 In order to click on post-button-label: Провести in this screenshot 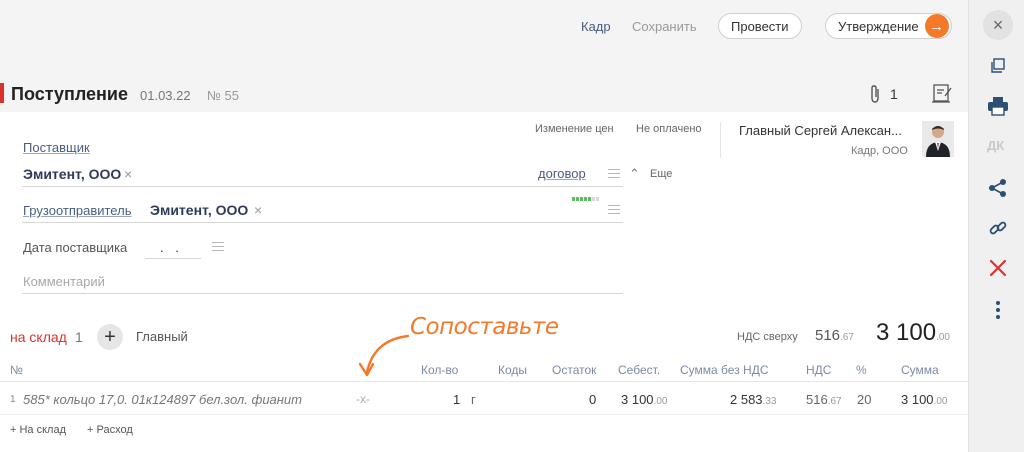, I will do `click(760, 26)`.